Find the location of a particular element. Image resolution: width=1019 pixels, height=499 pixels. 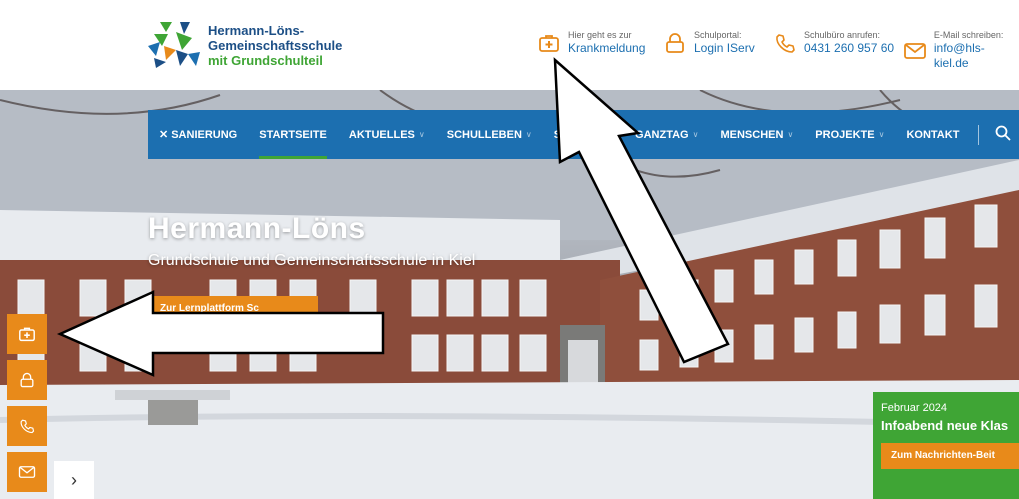

hero-title: Hermann-Löns is located at coordinates (257, 228).